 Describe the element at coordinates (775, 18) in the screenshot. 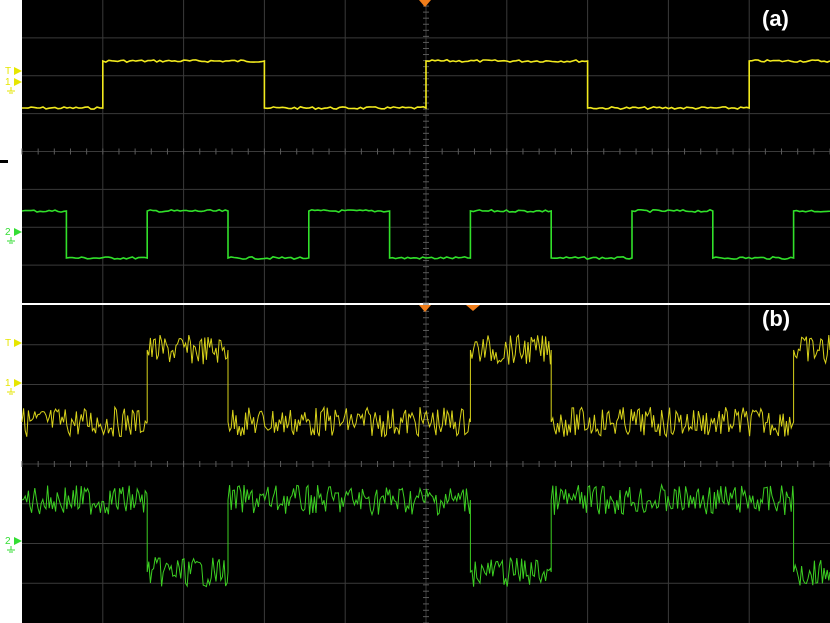

I see `panel-a-label: (a)` at that location.